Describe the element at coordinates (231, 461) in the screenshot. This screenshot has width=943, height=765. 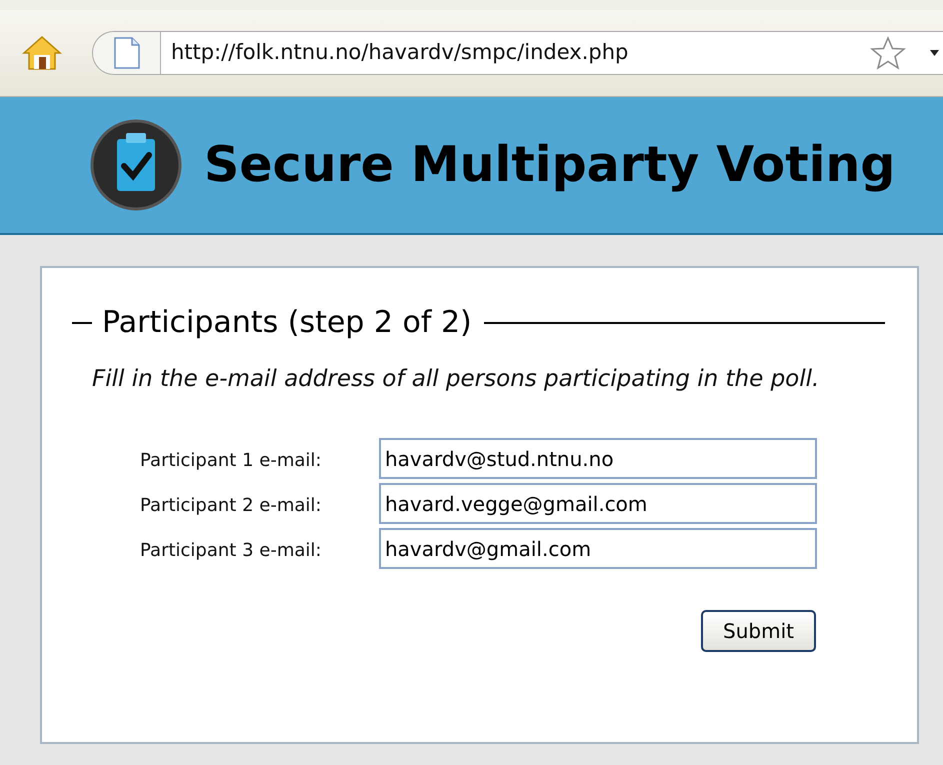
I see `field-label: Participant 1 e-mail:` at that location.